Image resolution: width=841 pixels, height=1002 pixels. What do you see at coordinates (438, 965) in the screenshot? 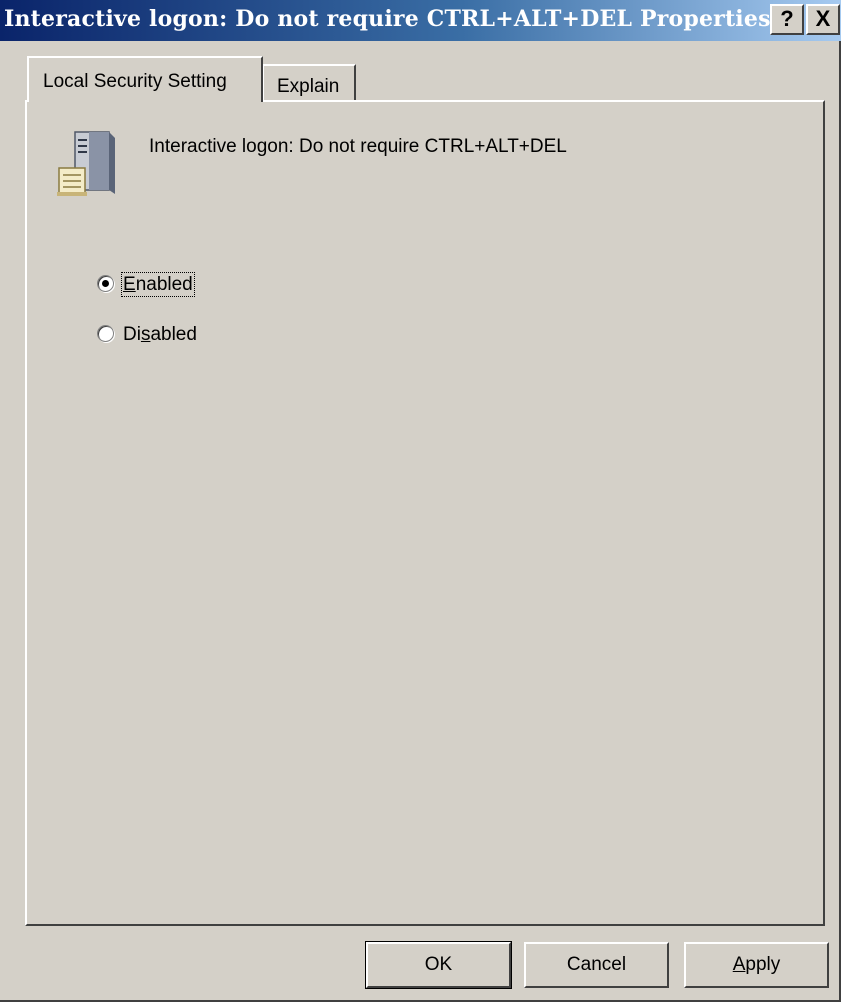
I see `ok-button: OK` at bounding box center [438, 965].